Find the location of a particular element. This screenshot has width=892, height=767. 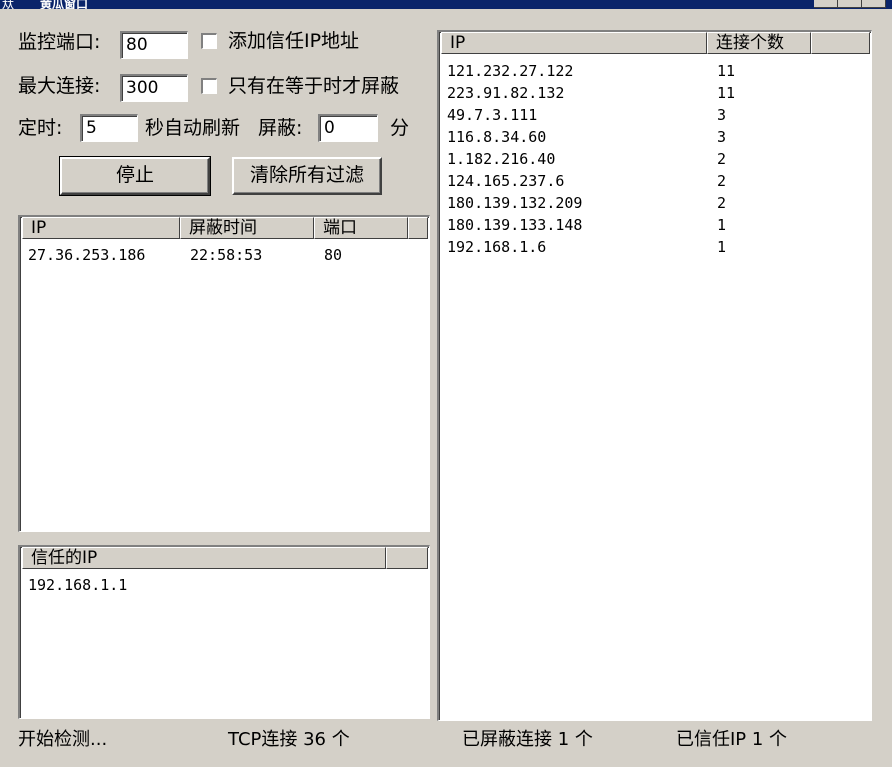

conn-ip-cell: 121.232.27.122 is located at coordinates (510, 71).